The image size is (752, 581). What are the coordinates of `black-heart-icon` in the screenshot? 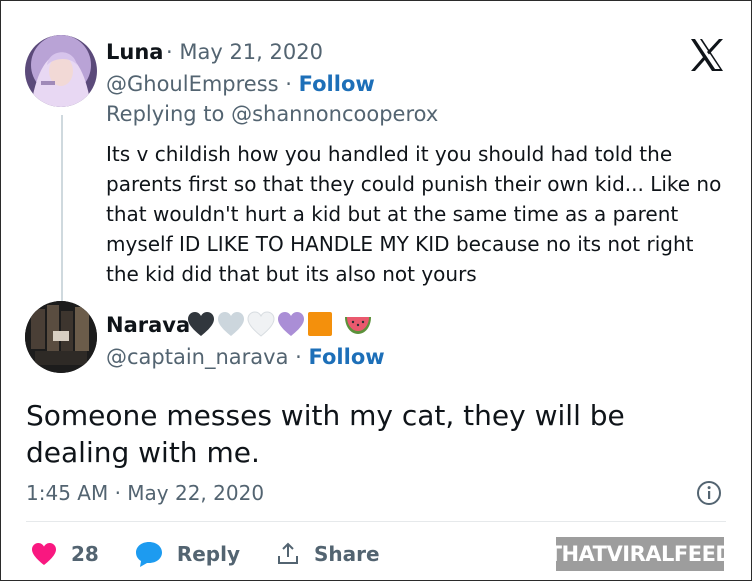 It's located at (201, 324).